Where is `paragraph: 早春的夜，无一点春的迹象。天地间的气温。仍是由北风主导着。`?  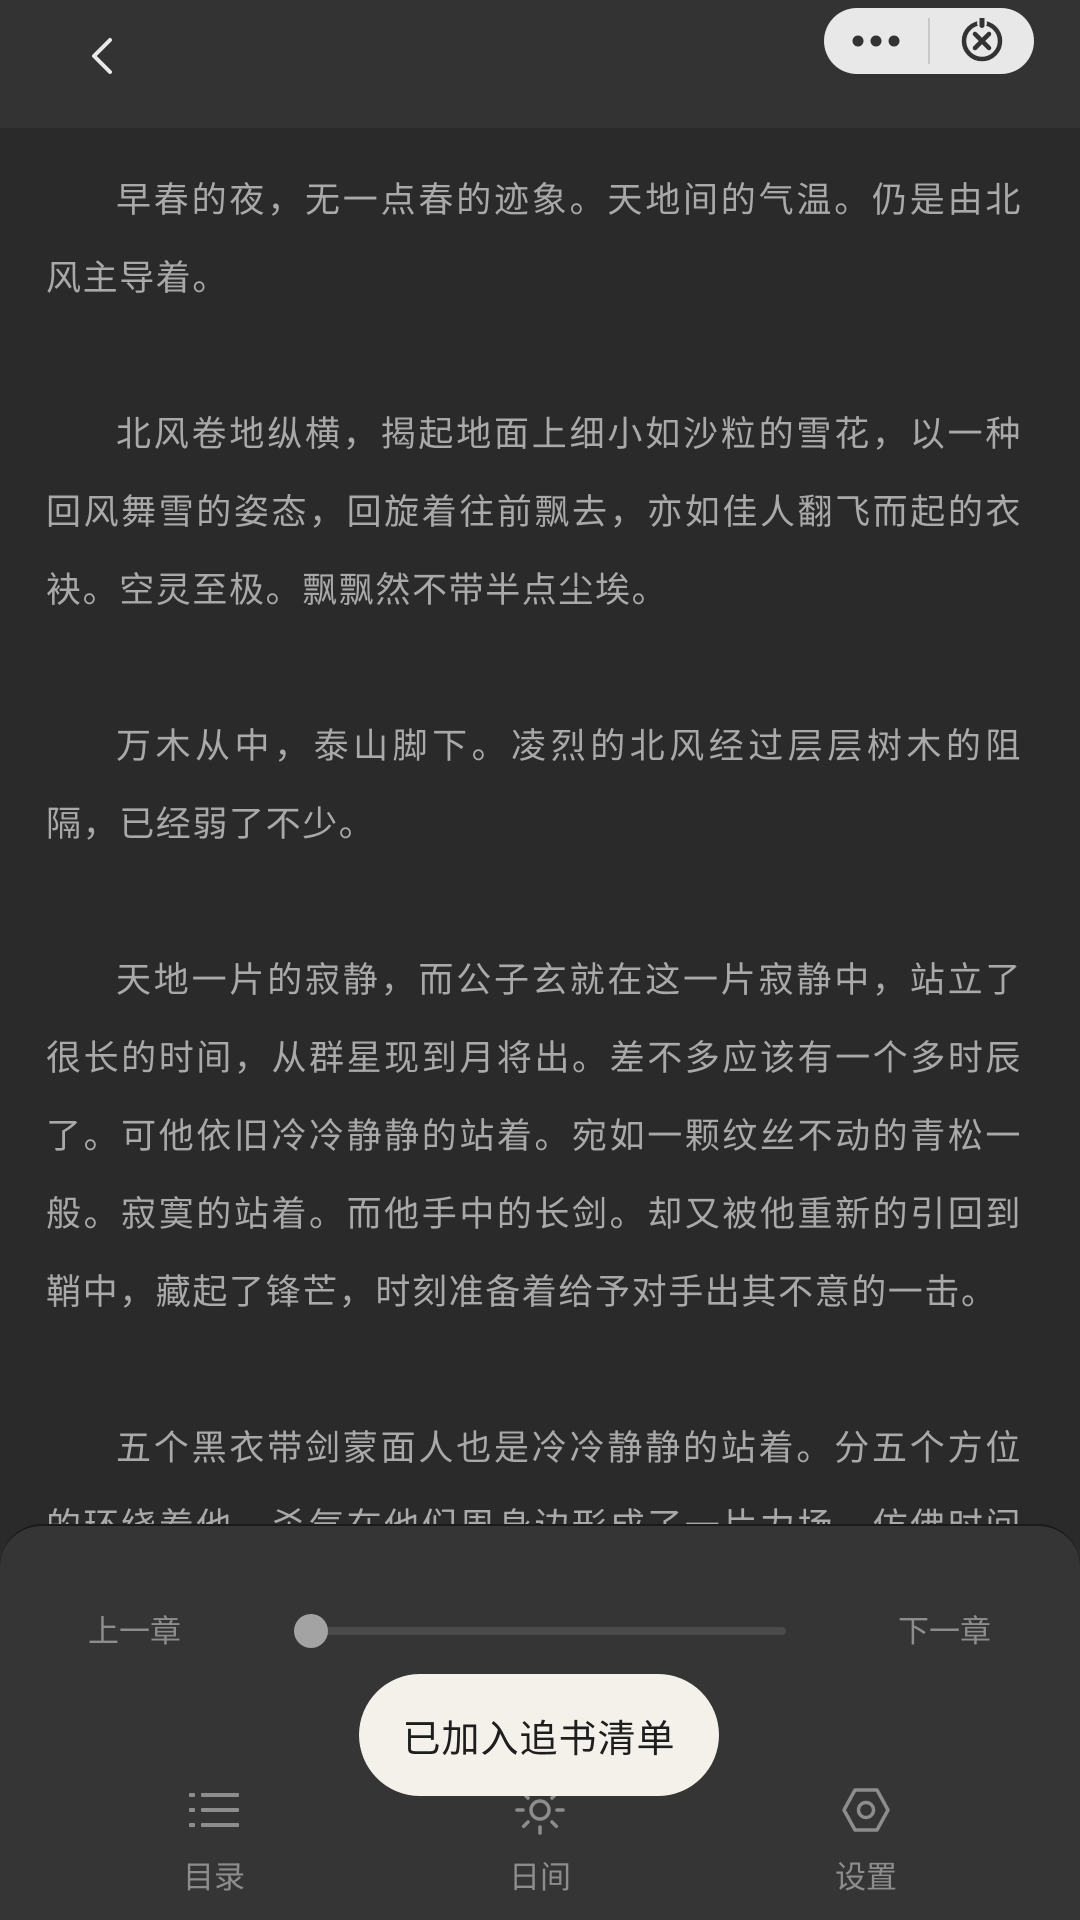 paragraph: 早春的夜，无一点春的迹象。天地间的气温。仍是由北风主导着。 is located at coordinates (534, 240).